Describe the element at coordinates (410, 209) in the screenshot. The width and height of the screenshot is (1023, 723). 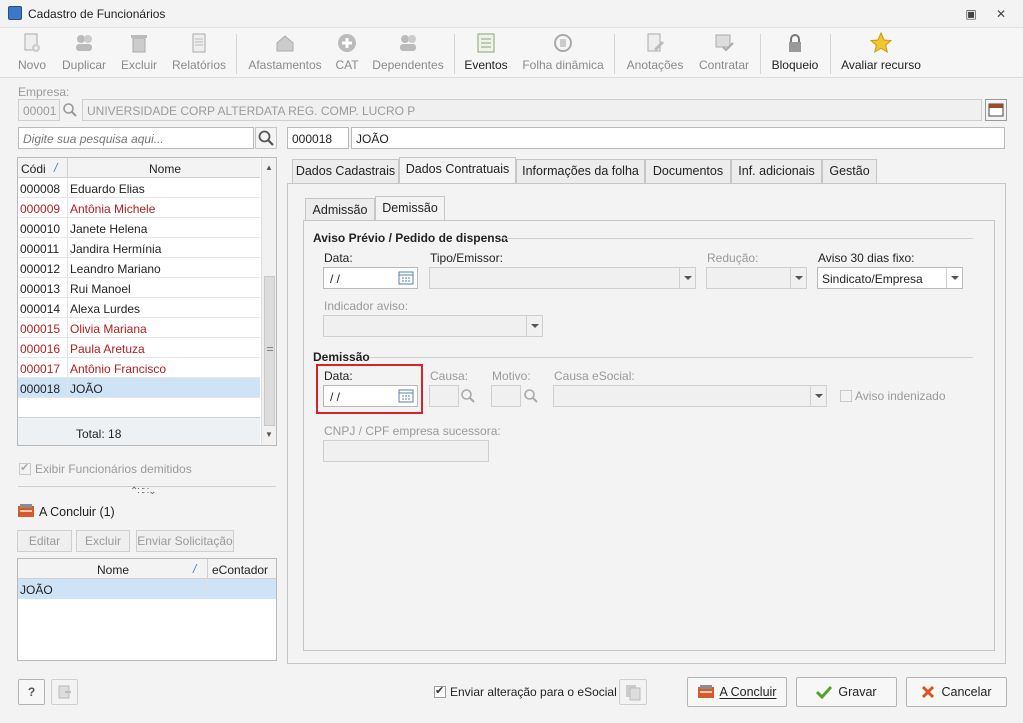
I see `subtab-demissao: Demissão` at that location.